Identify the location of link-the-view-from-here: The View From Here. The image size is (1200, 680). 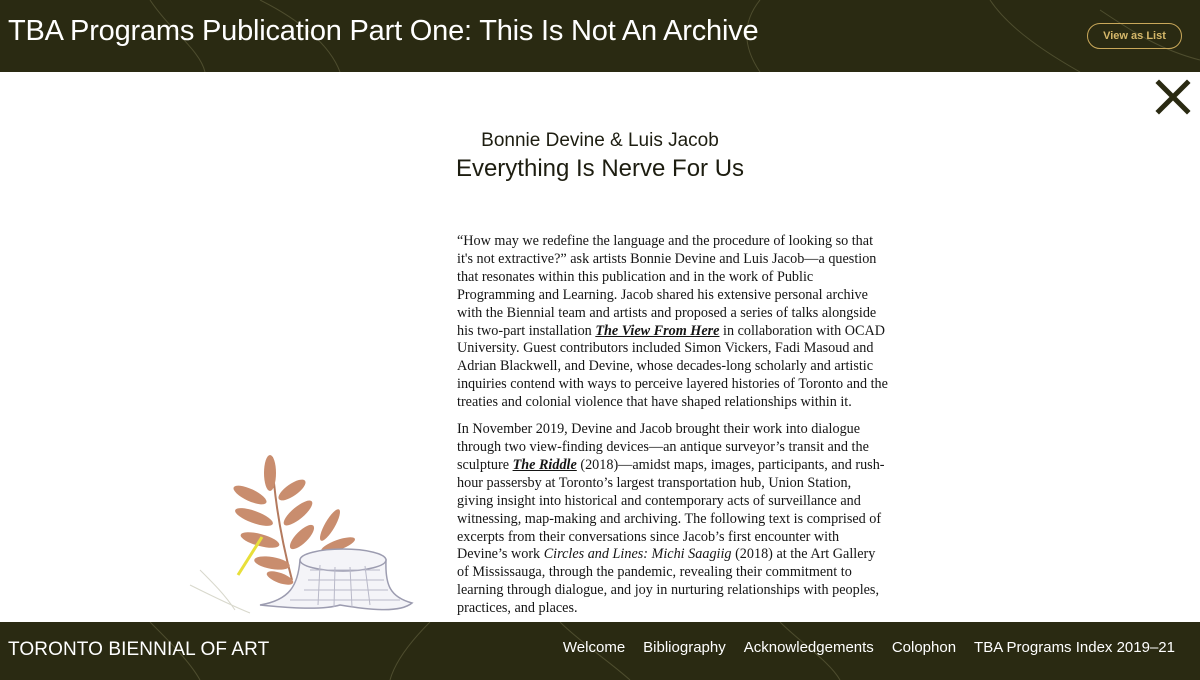
(657, 331).